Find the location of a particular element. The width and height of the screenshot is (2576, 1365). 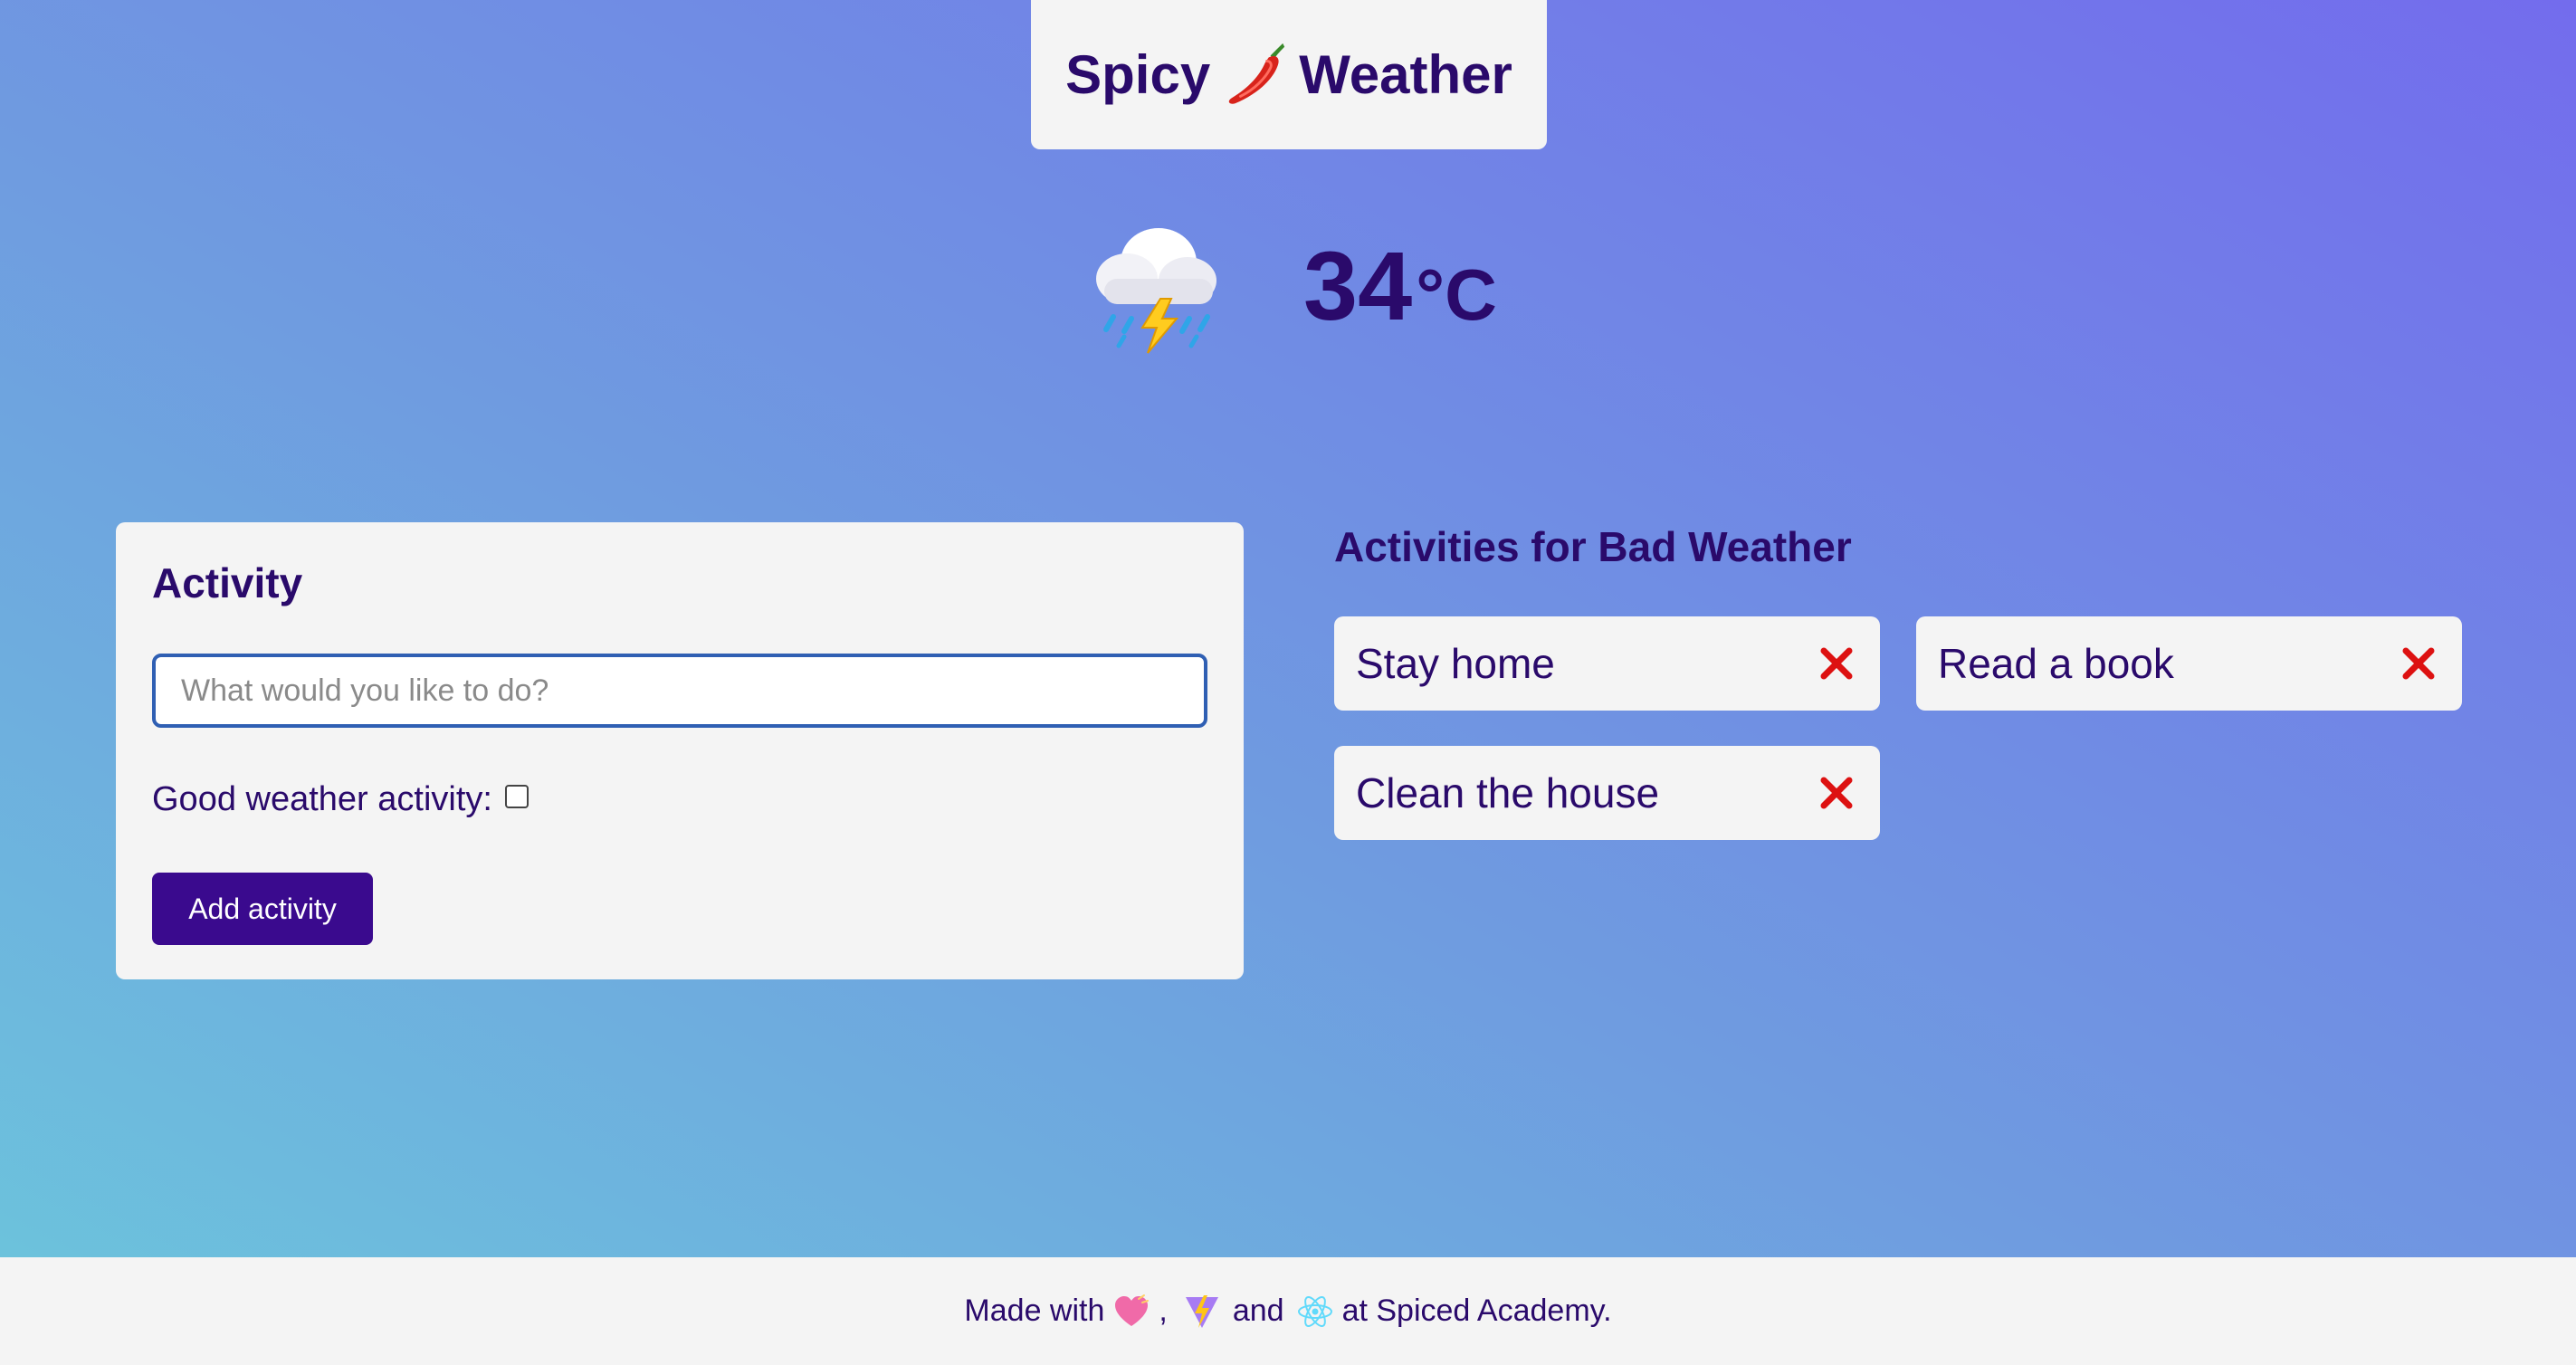

list-item: Stay home is located at coordinates (1607, 664).